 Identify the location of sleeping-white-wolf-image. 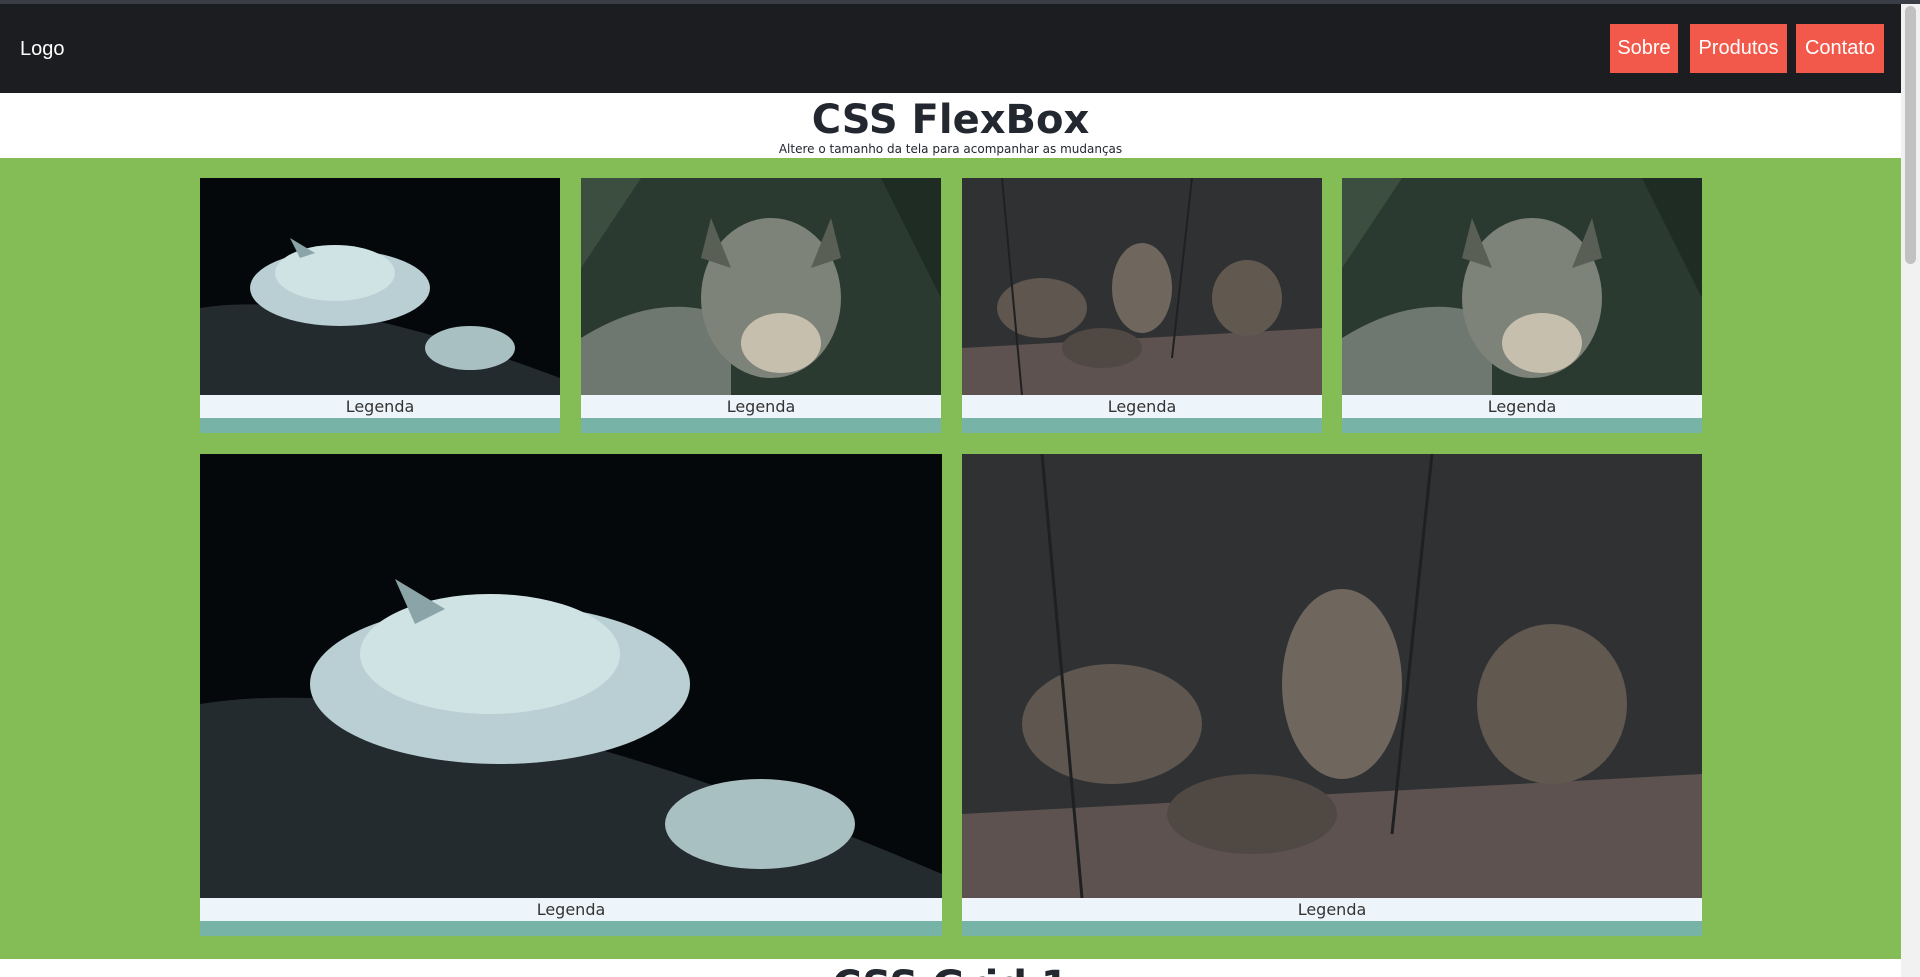
(380, 286).